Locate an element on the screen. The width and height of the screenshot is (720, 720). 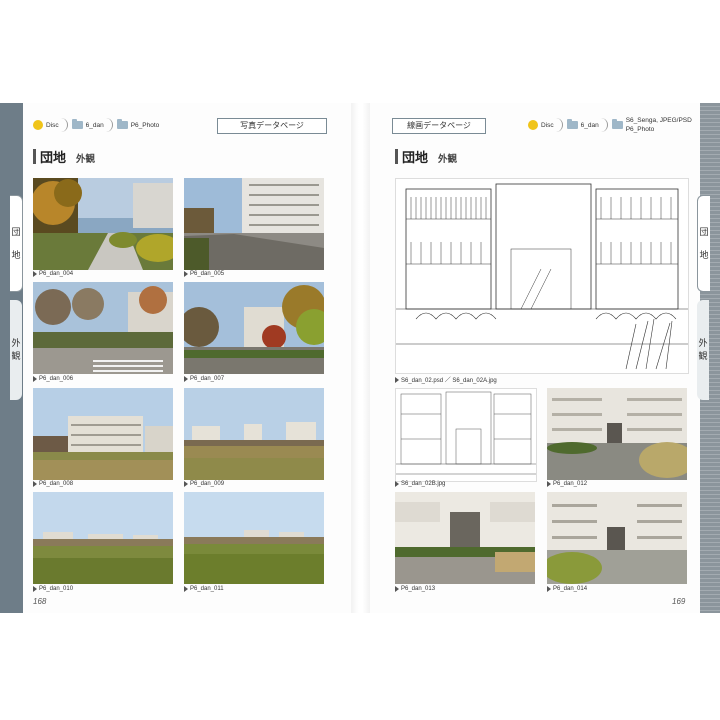
left-section-title: 団地 外観 is located at coordinates (64, 156).